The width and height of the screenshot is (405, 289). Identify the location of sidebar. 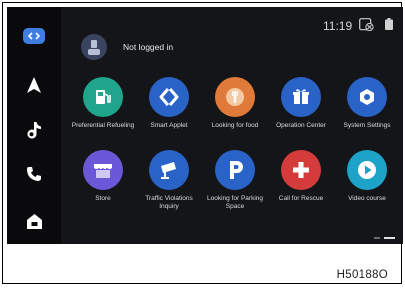
(34, 125).